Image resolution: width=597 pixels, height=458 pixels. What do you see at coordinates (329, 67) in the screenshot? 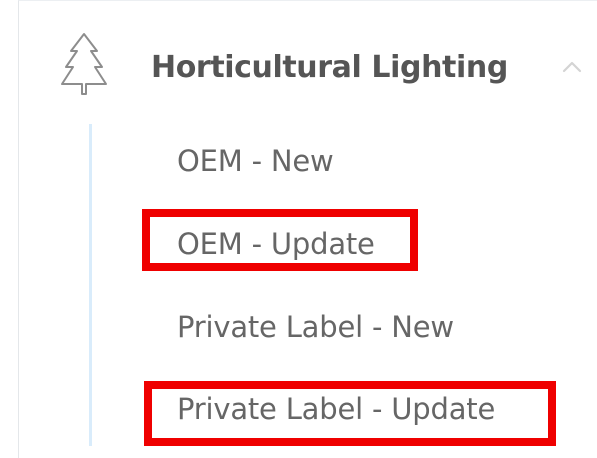
I see `section-title: Horticultural Lighting` at bounding box center [329, 67].